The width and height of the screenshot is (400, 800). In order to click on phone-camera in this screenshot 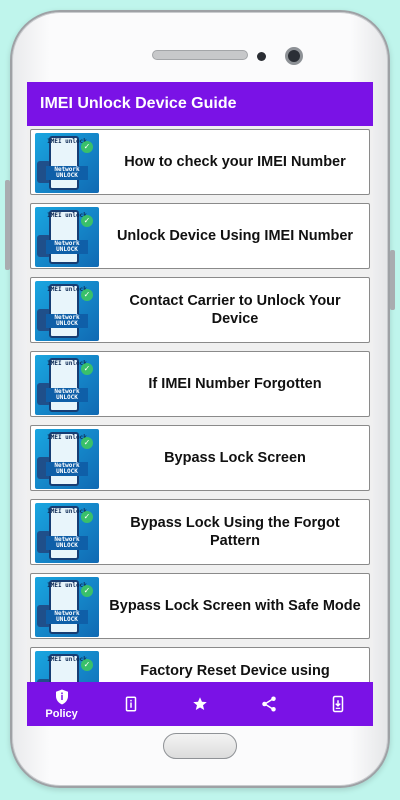, I will do `click(294, 56)`.